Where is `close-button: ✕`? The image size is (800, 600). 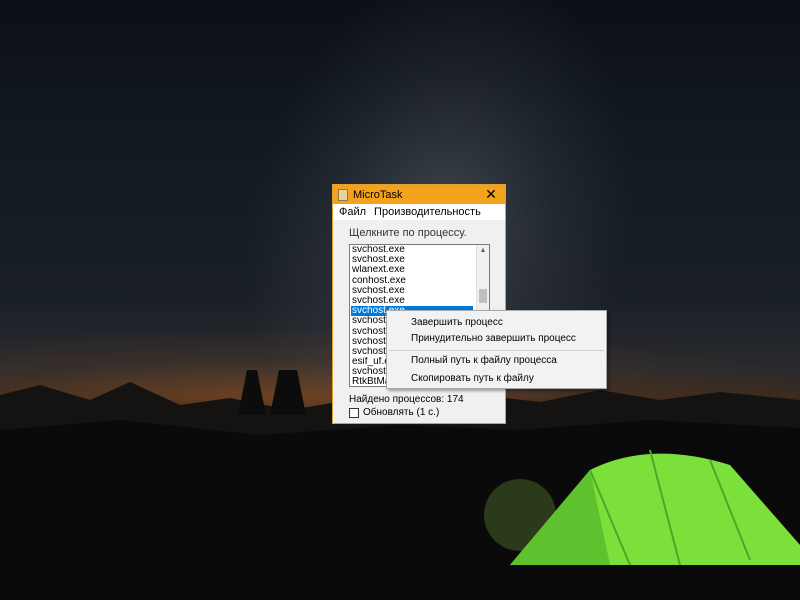 close-button: ✕ is located at coordinates (491, 194).